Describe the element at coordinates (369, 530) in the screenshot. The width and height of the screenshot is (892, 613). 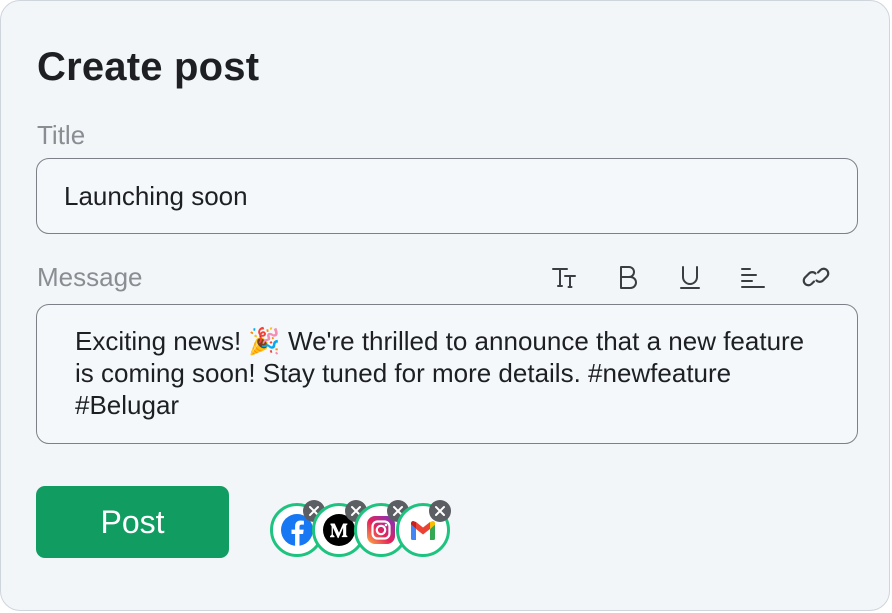
I see `selected-channels` at that location.